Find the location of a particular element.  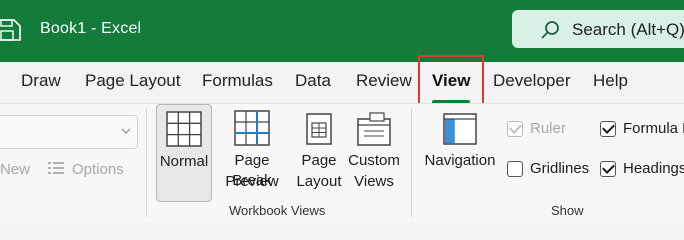

tab-help: Help is located at coordinates (610, 81).